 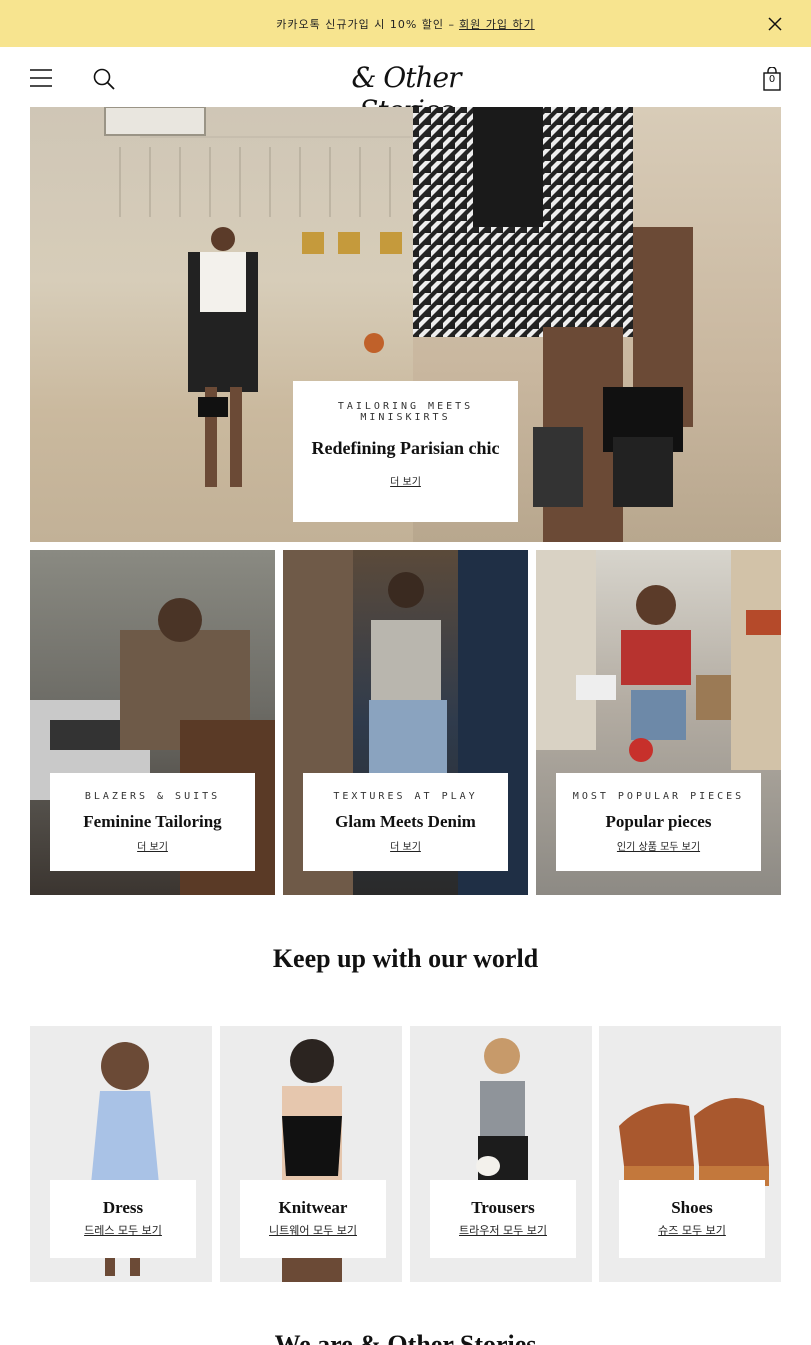 I want to click on tile-title: Popular pieces, so click(x=658, y=822).